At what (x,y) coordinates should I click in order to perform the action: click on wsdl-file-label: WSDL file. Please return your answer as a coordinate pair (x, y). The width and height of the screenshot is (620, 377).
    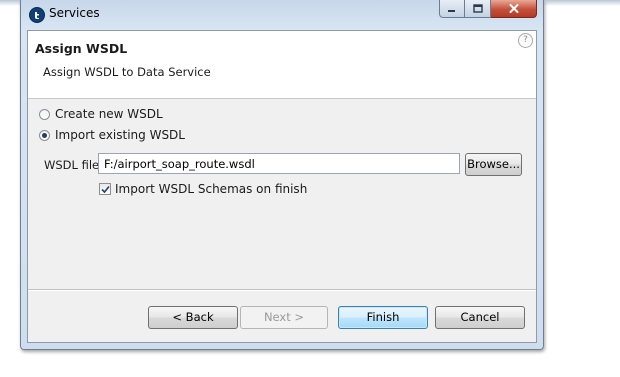
    Looking at the image, I should click on (72, 165).